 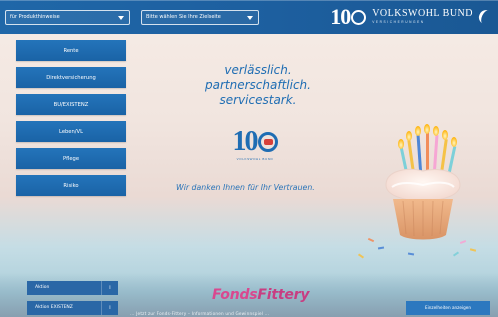 I want to click on cupcake-illustration, so click(x=417, y=191).